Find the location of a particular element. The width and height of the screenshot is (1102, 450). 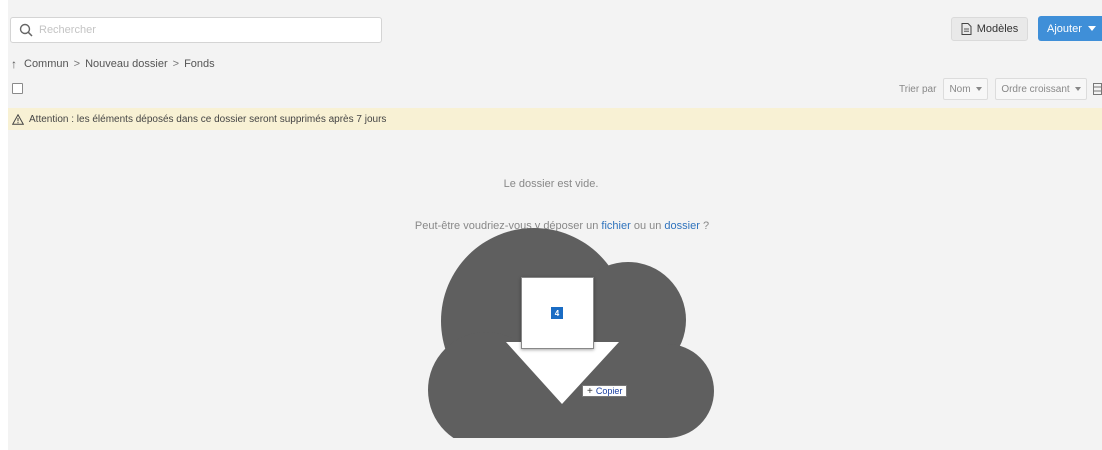

add-button: Ajouter is located at coordinates (1070, 28).